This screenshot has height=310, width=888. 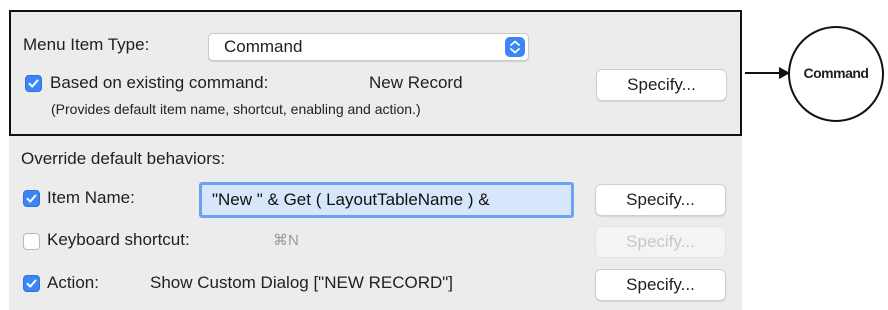 What do you see at coordinates (416, 82) in the screenshot?
I see `based-on-command-value: New Record` at bounding box center [416, 82].